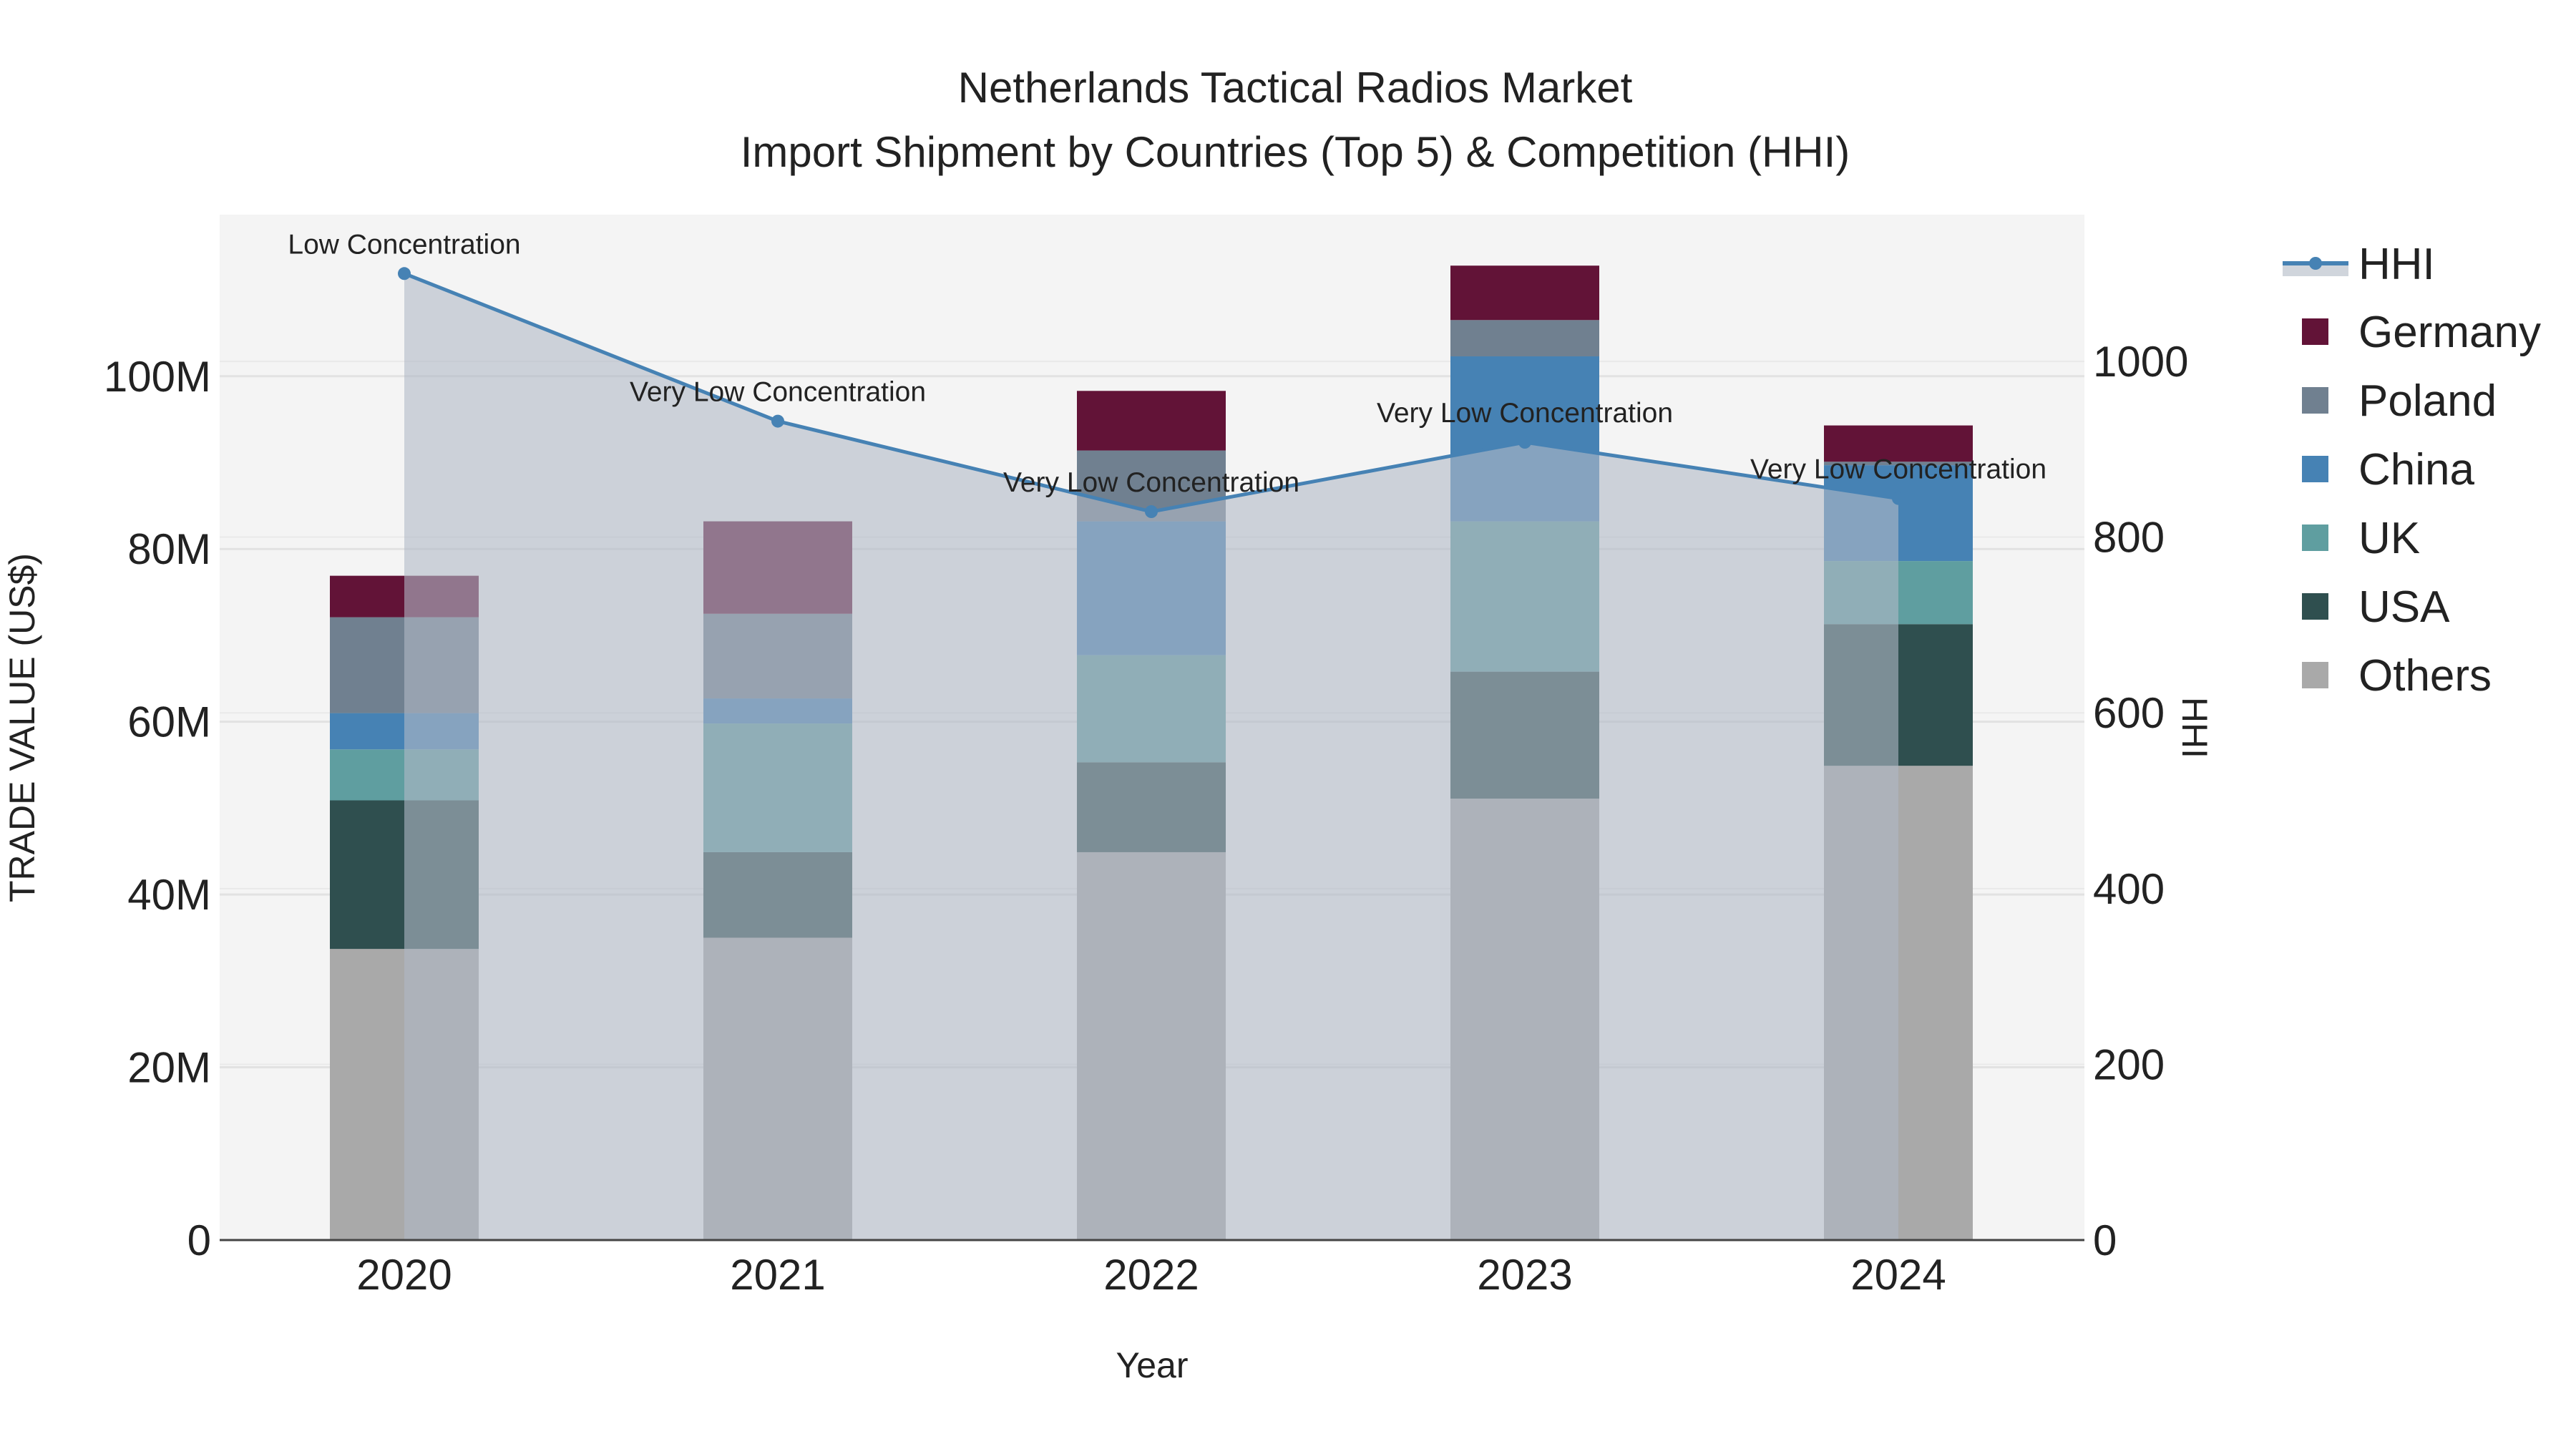 Image resolution: width=2576 pixels, height=1449 pixels. I want to click on hhi-annotation: Low Concentration, so click(404, 244).